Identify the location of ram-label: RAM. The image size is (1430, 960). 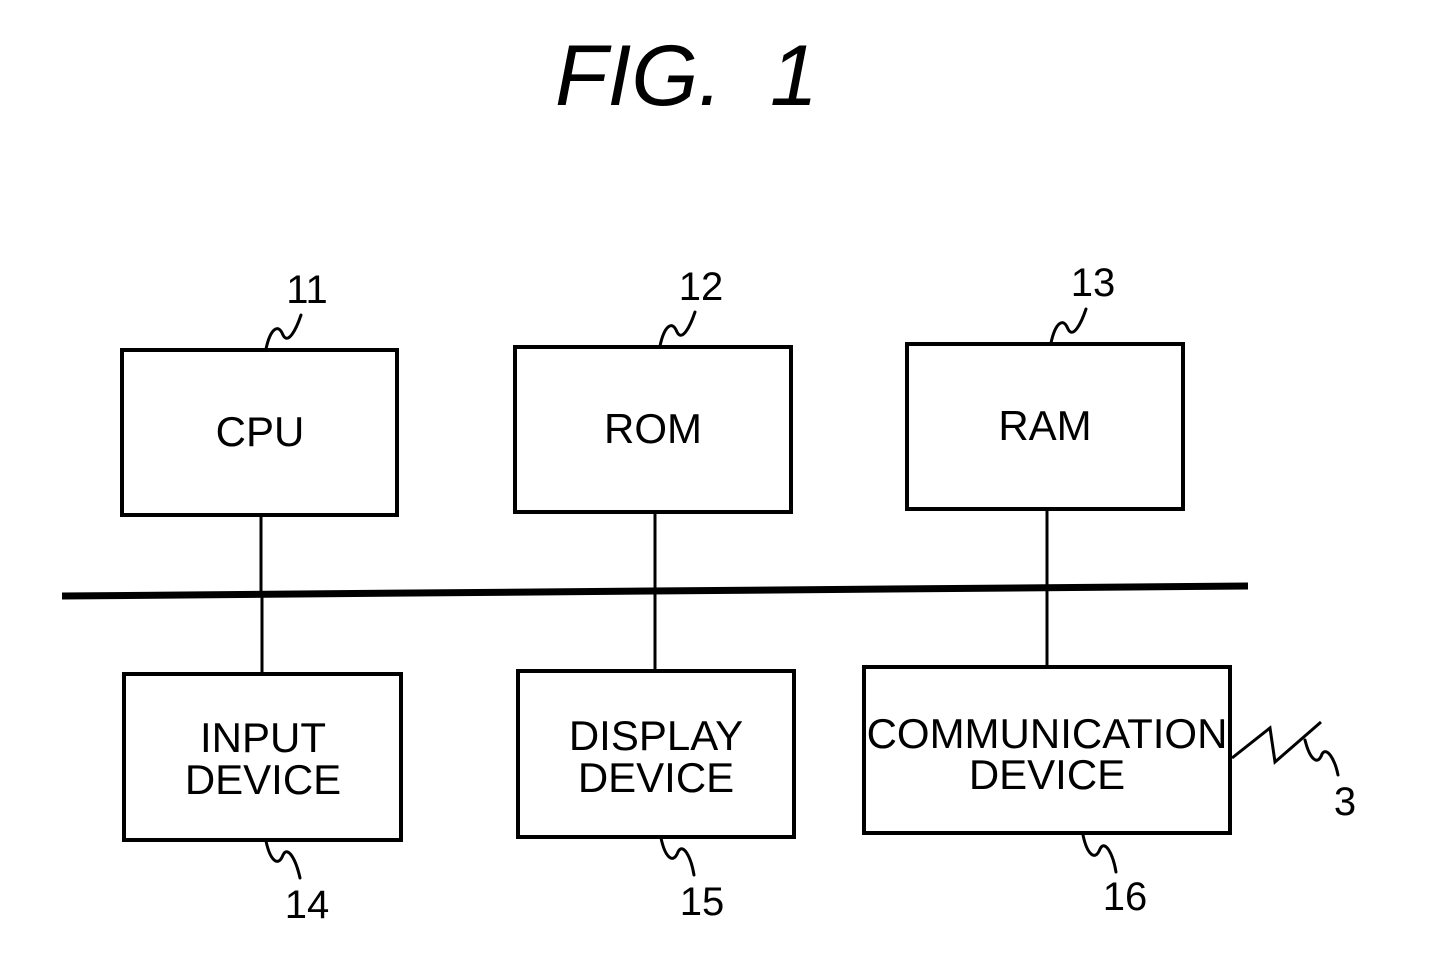
(1044, 425).